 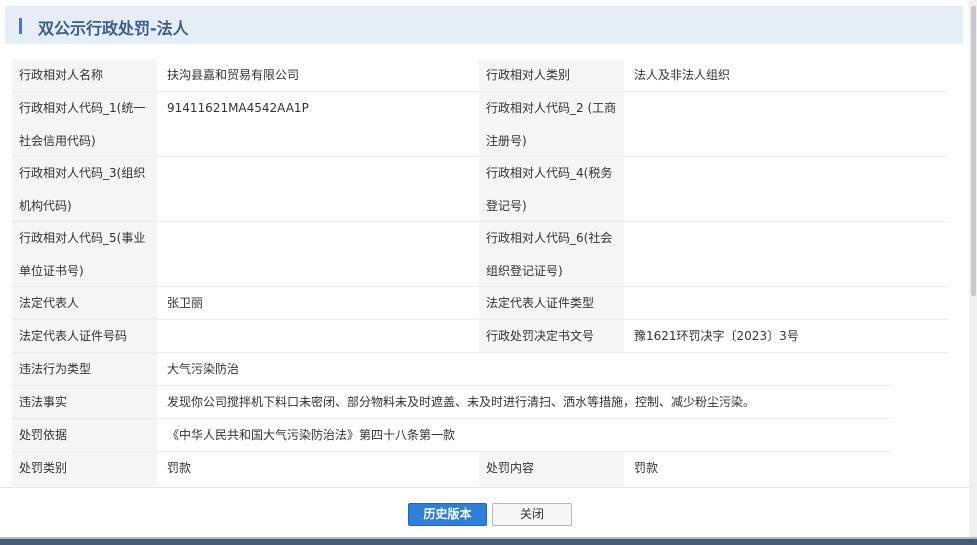 I want to click on field-value: 扶沟县嘉和贸易有限公司, so click(x=318, y=75).